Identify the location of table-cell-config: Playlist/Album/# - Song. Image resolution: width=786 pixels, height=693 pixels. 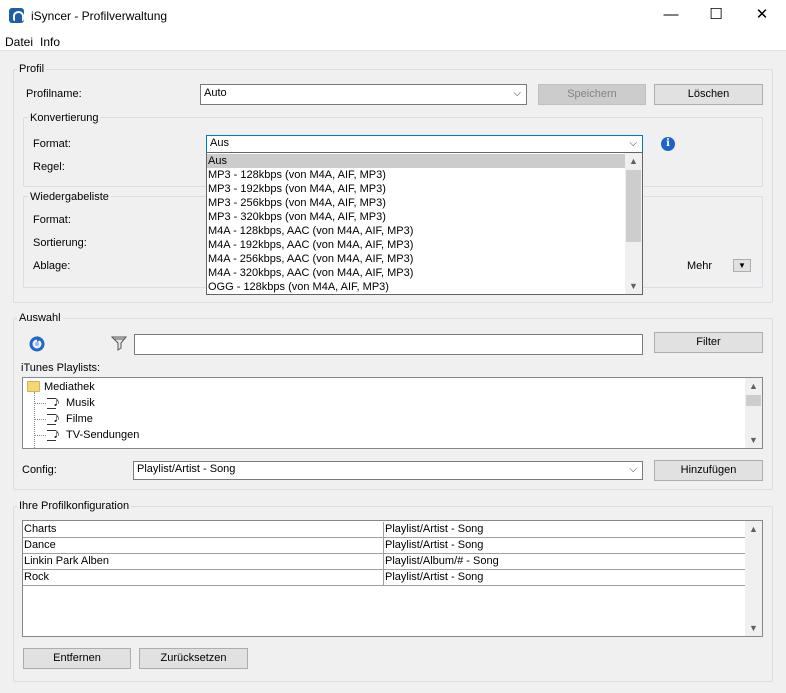
(565, 562).